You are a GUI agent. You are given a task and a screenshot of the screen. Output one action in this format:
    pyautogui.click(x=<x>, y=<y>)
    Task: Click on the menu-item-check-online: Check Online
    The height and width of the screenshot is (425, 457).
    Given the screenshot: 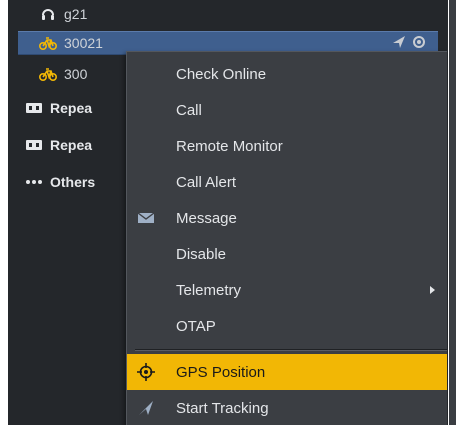 What is the action you would take?
    pyautogui.click(x=287, y=74)
    